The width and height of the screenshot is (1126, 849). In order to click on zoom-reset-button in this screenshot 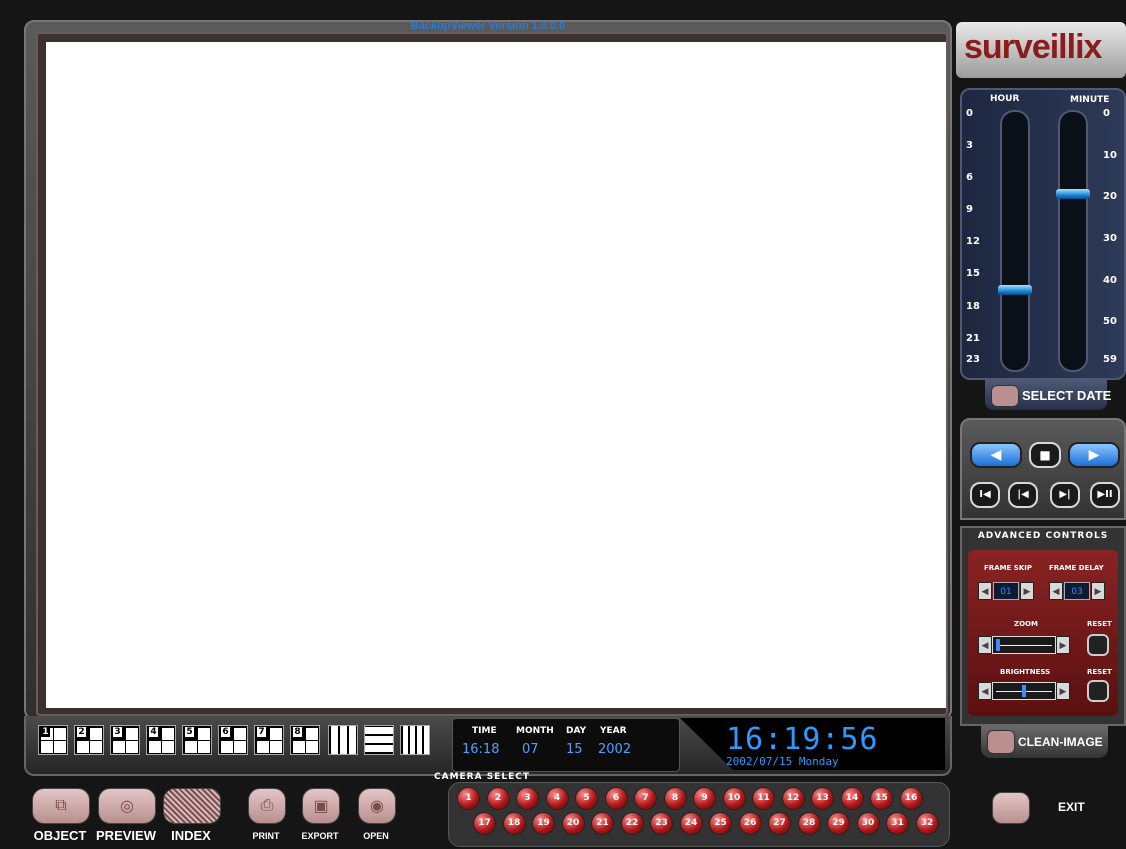, I will do `click(1098, 645)`.